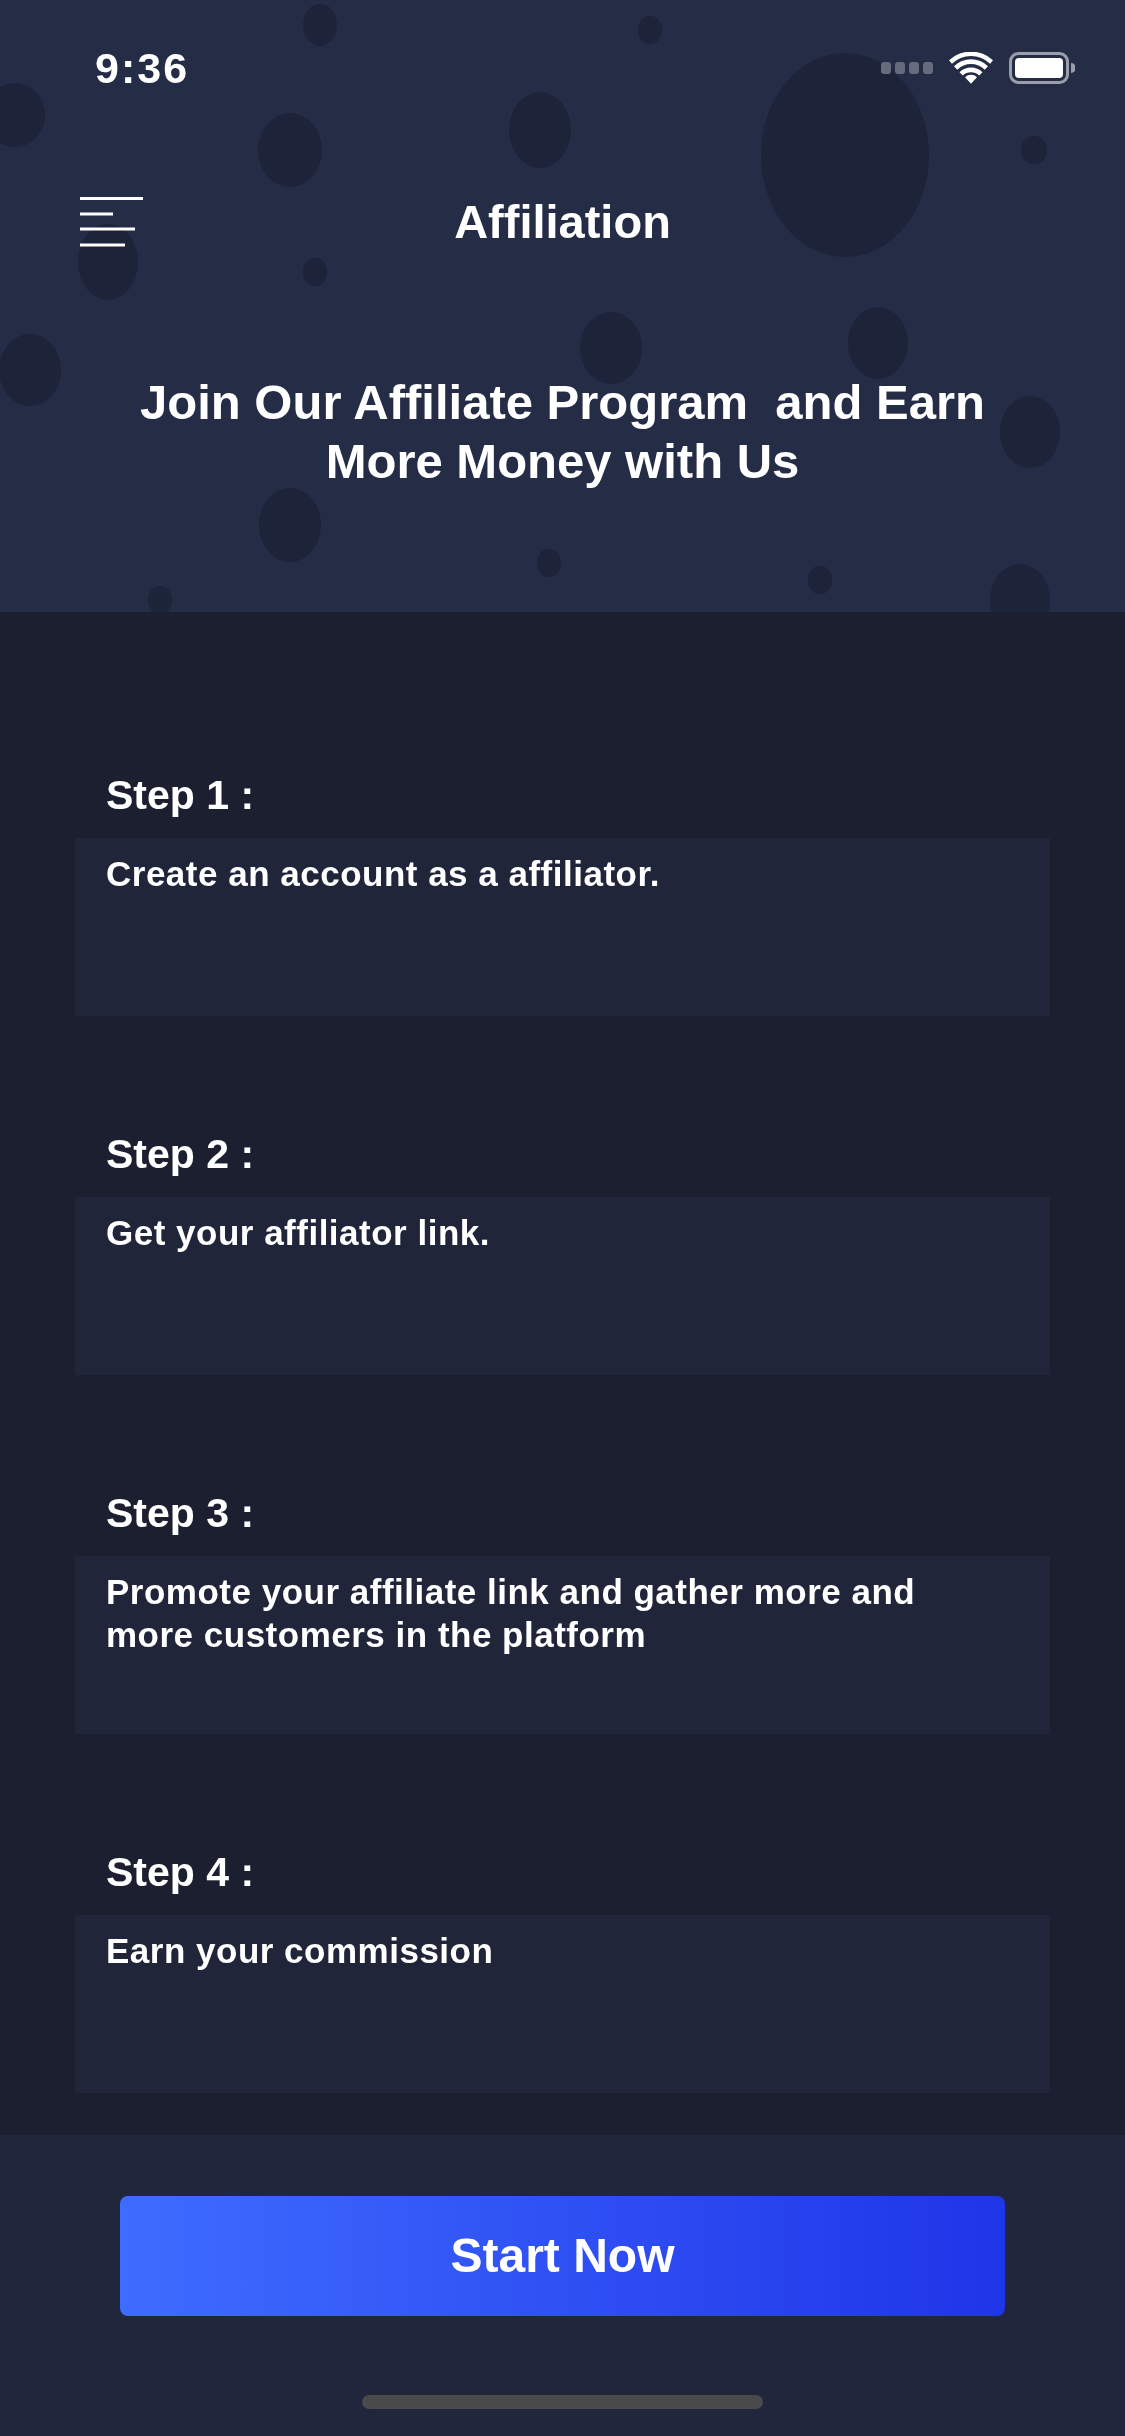 This screenshot has height=2436, width=1125. I want to click on signal-icon, so click(907, 68).